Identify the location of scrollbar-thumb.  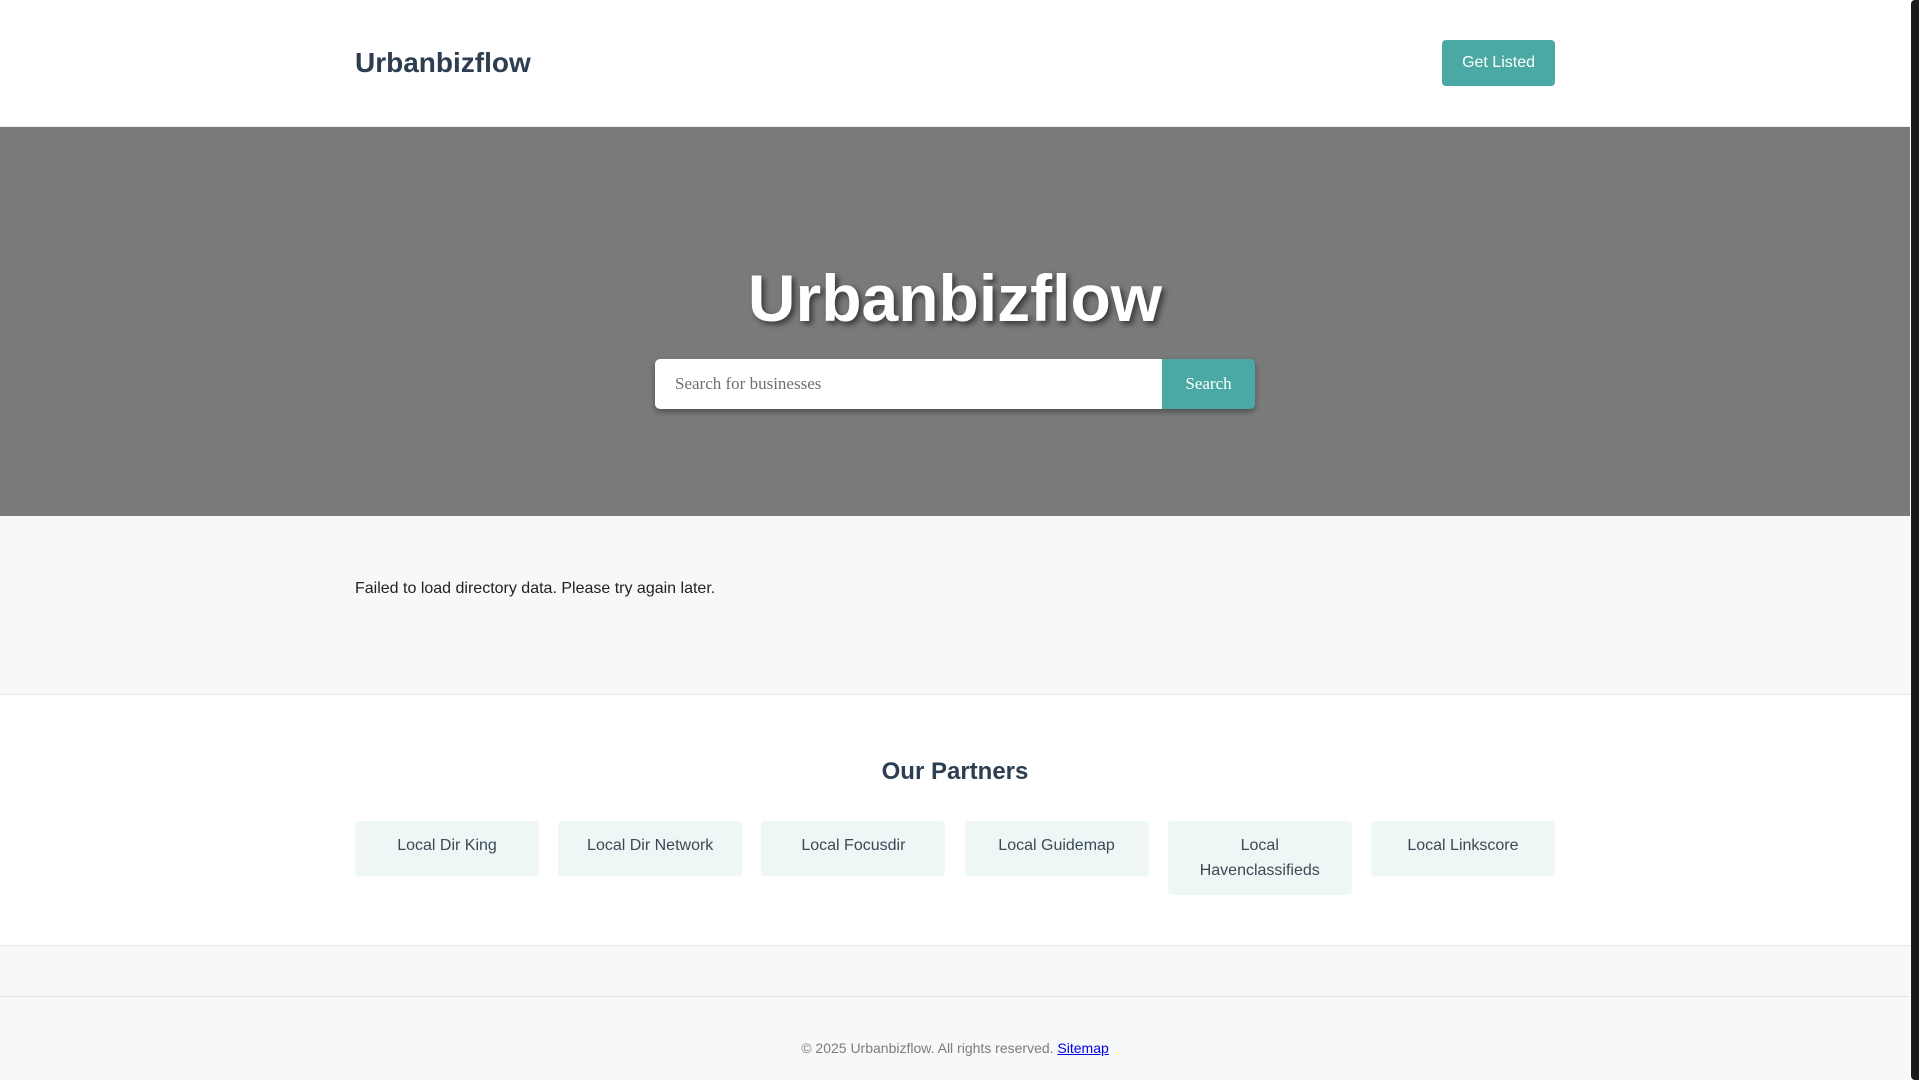
(1915, 540).